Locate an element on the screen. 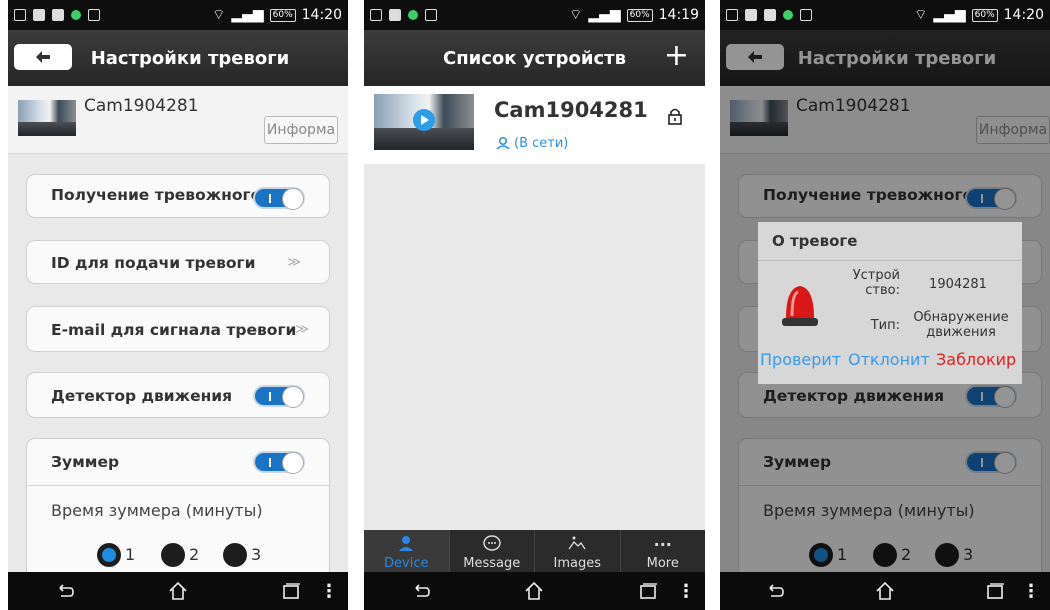 This screenshot has width=1050, height=610. title-bar: Настройки тревоги is located at coordinates (178, 58).